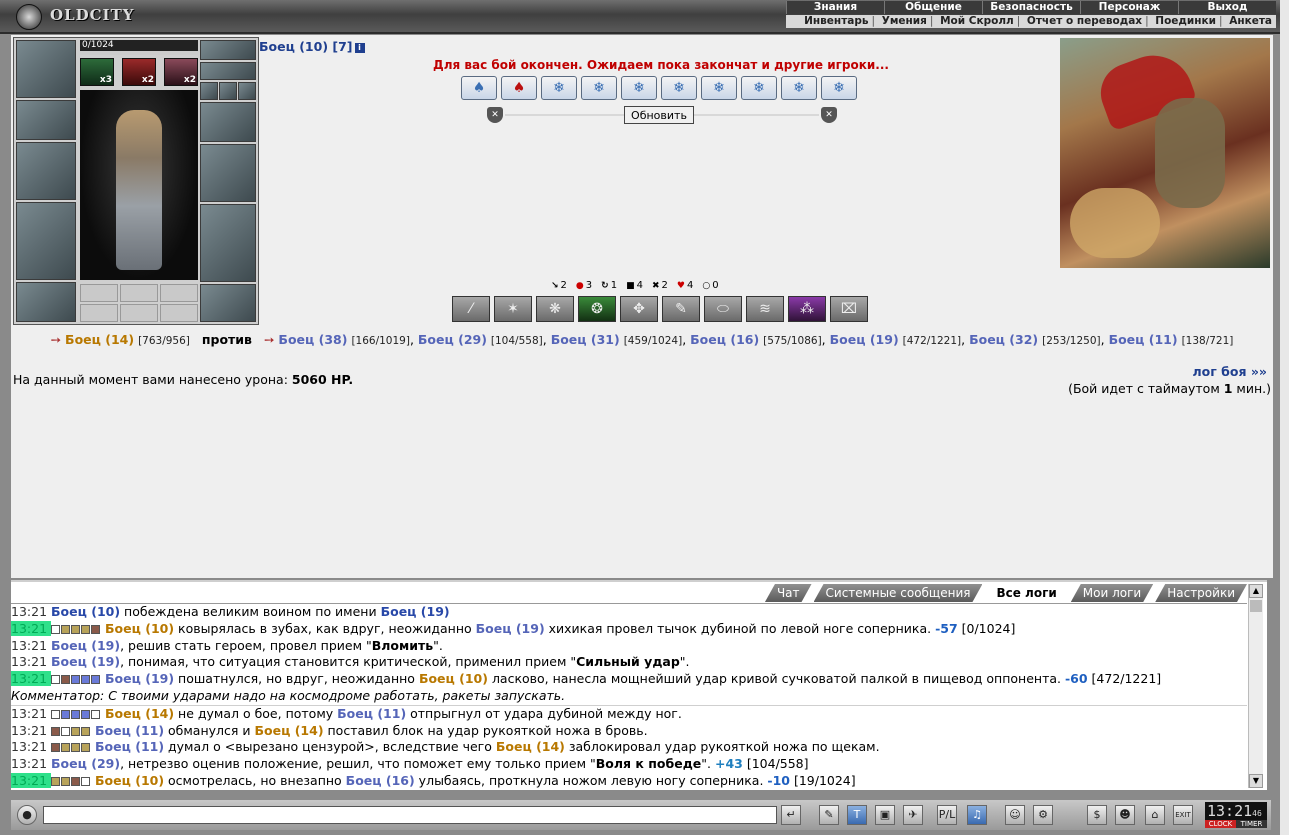  Describe the element at coordinates (92, 15) in the screenshot. I see `logo-text: OLDCITY` at that location.